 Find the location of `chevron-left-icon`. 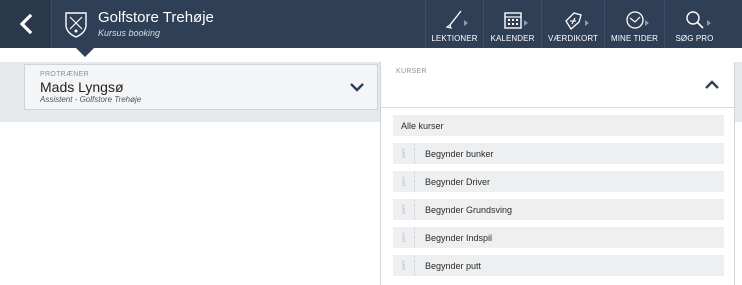

chevron-left-icon is located at coordinates (25, 24).